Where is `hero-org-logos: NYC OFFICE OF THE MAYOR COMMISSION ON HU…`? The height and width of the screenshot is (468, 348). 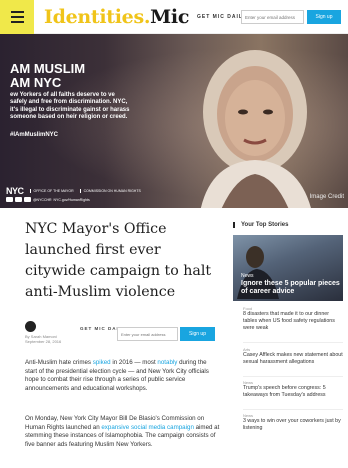 hero-org-logos: NYC OFFICE OF THE MAYOR COMMISSION ON HU… is located at coordinates (73, 191).